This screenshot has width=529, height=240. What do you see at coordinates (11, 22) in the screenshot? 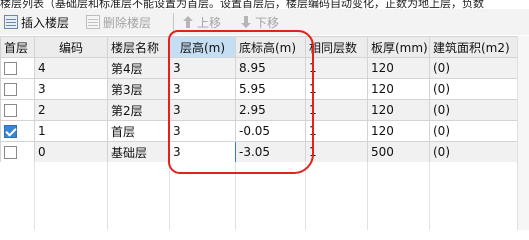
I see `insert-rows-icon` at bounding box center [11, 22].